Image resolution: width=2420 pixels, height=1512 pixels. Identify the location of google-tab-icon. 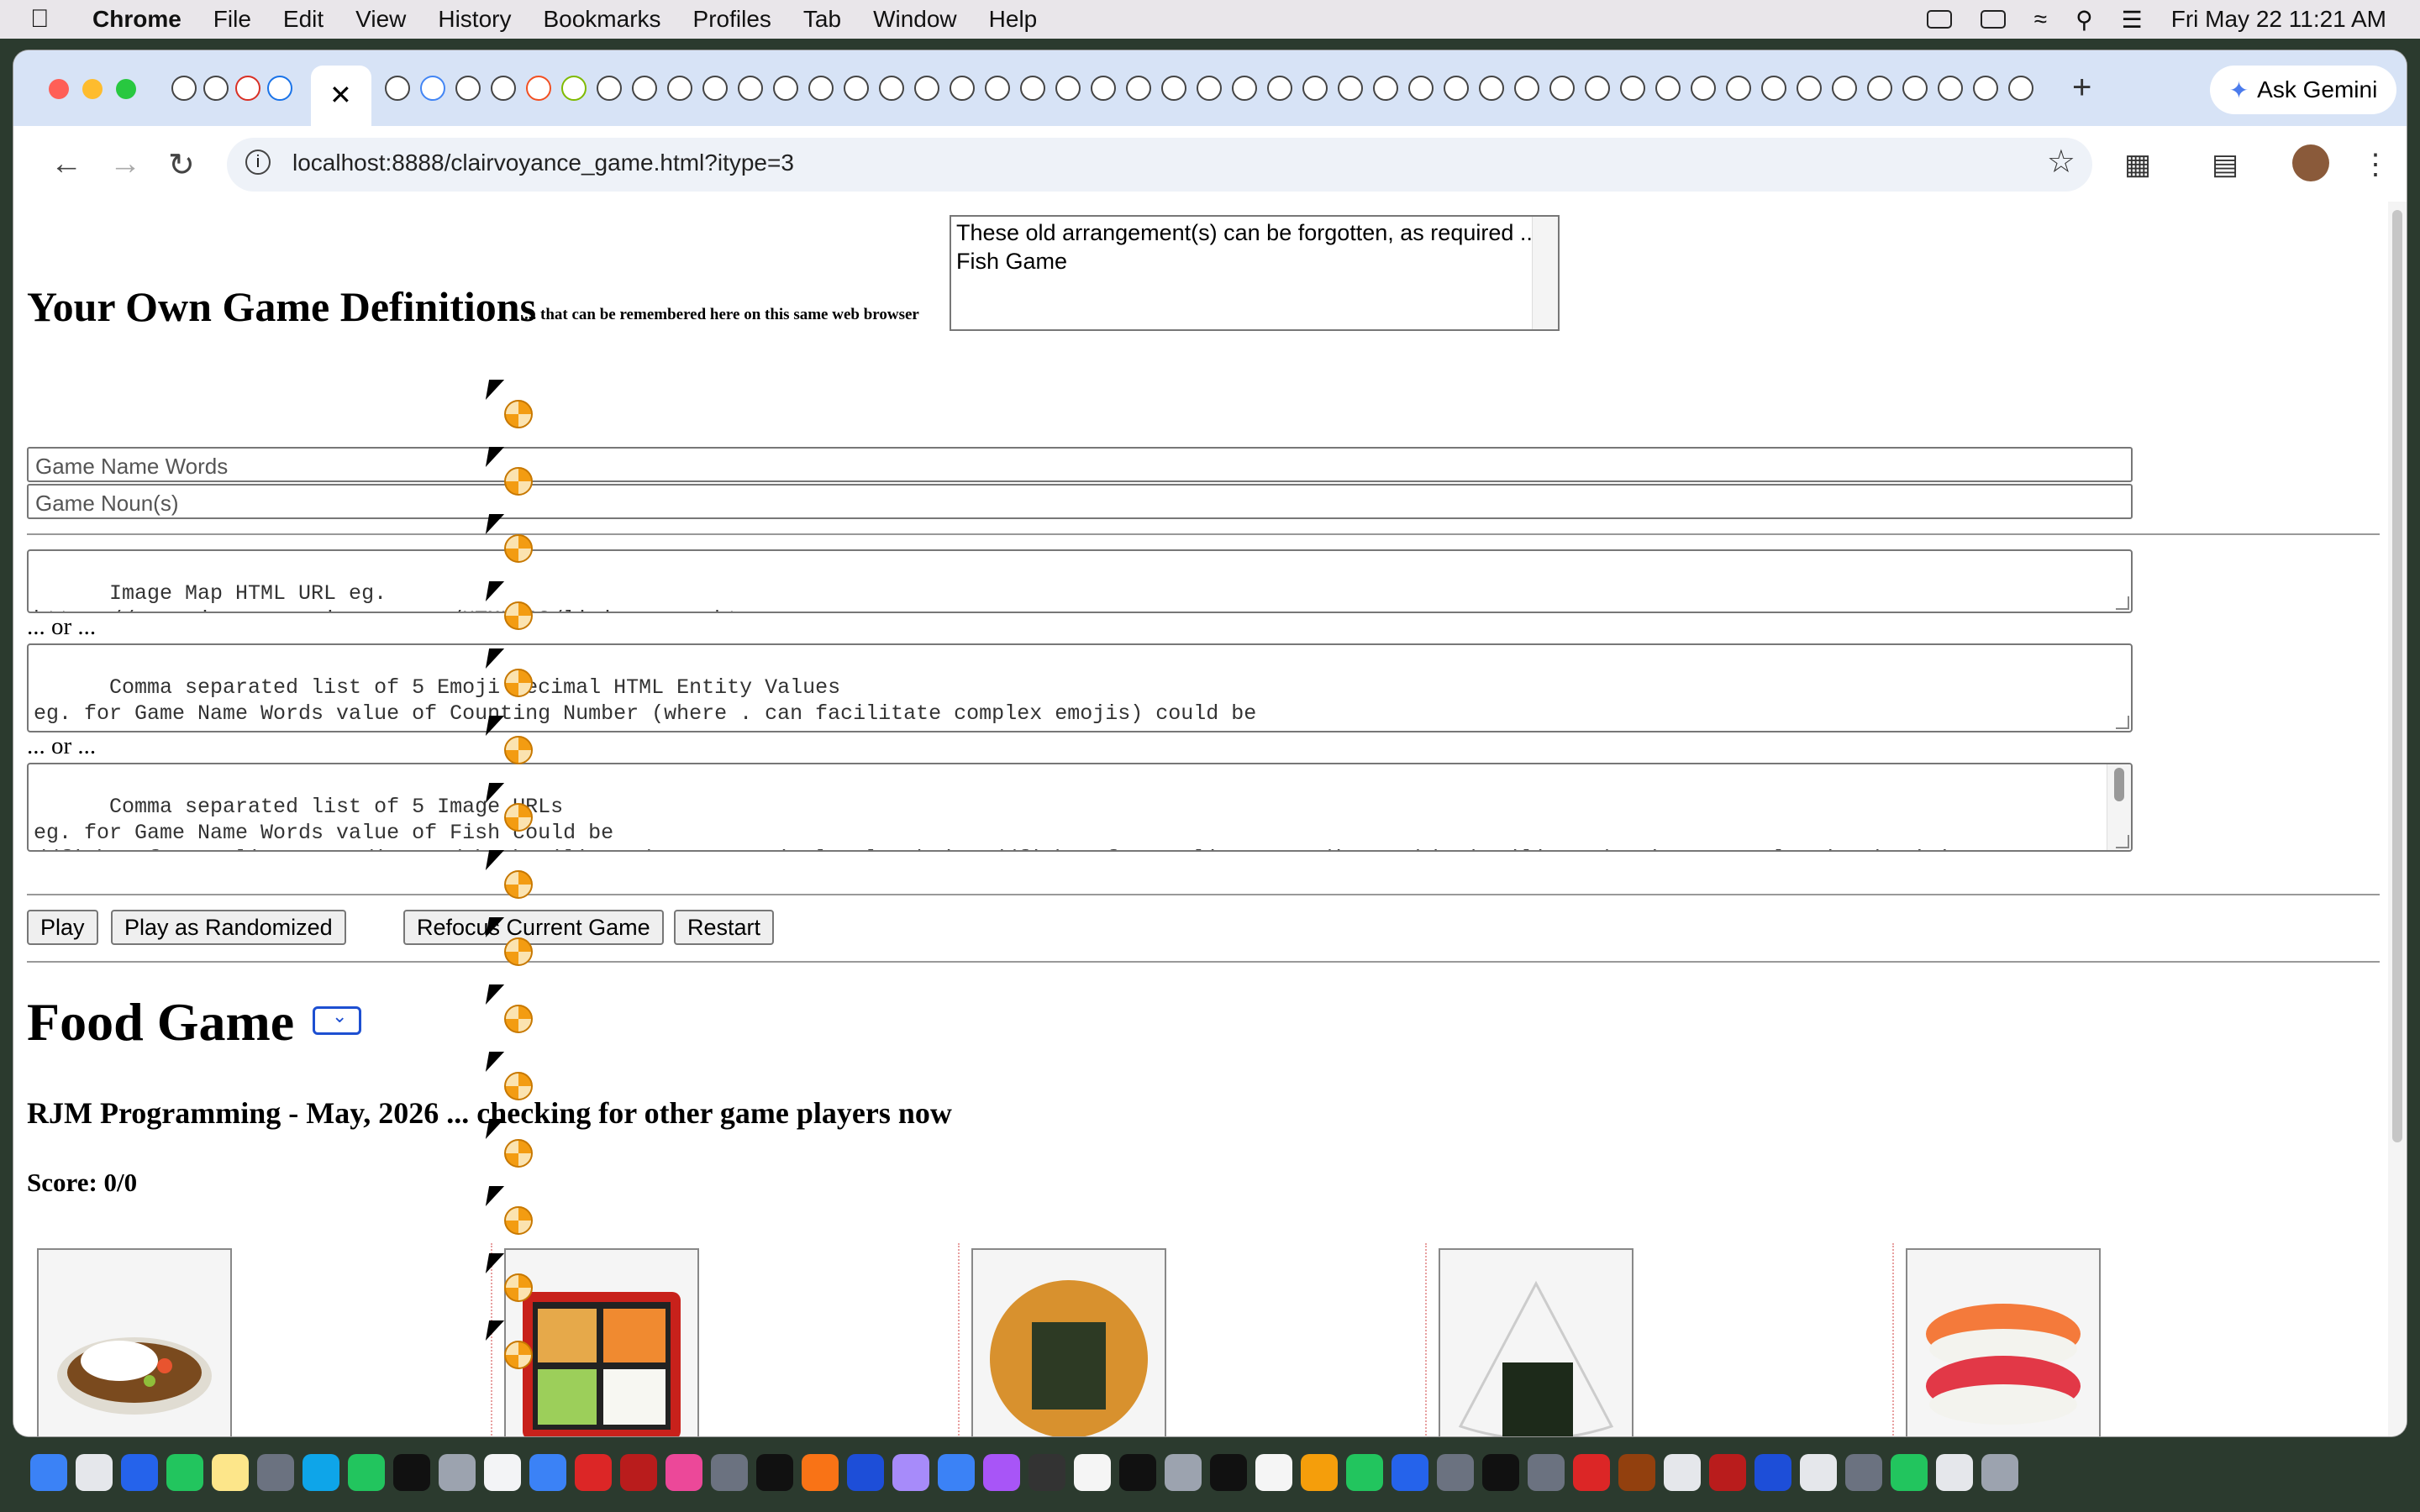
(433, 88).